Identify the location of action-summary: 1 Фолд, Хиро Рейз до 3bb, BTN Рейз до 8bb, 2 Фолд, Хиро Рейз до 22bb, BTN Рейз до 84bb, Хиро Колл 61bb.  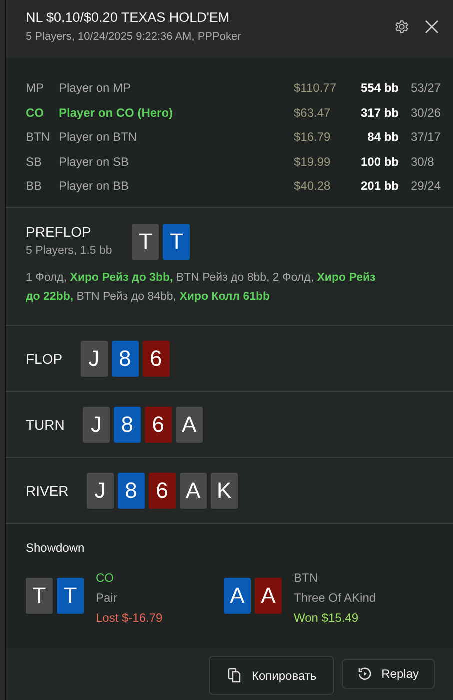
(201, 288).